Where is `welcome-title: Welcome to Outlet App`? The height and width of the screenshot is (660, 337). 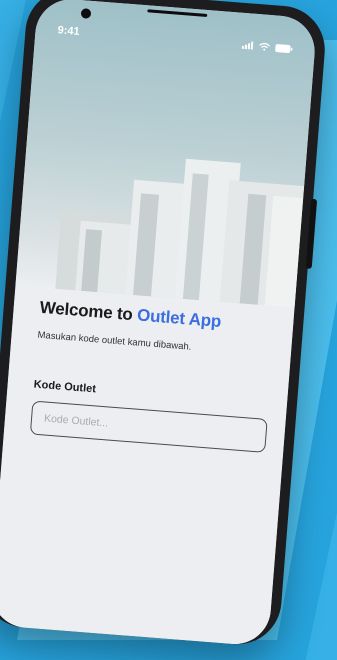 welcome-title: Welcome to Outlet App is located at coordinates (153, 317).